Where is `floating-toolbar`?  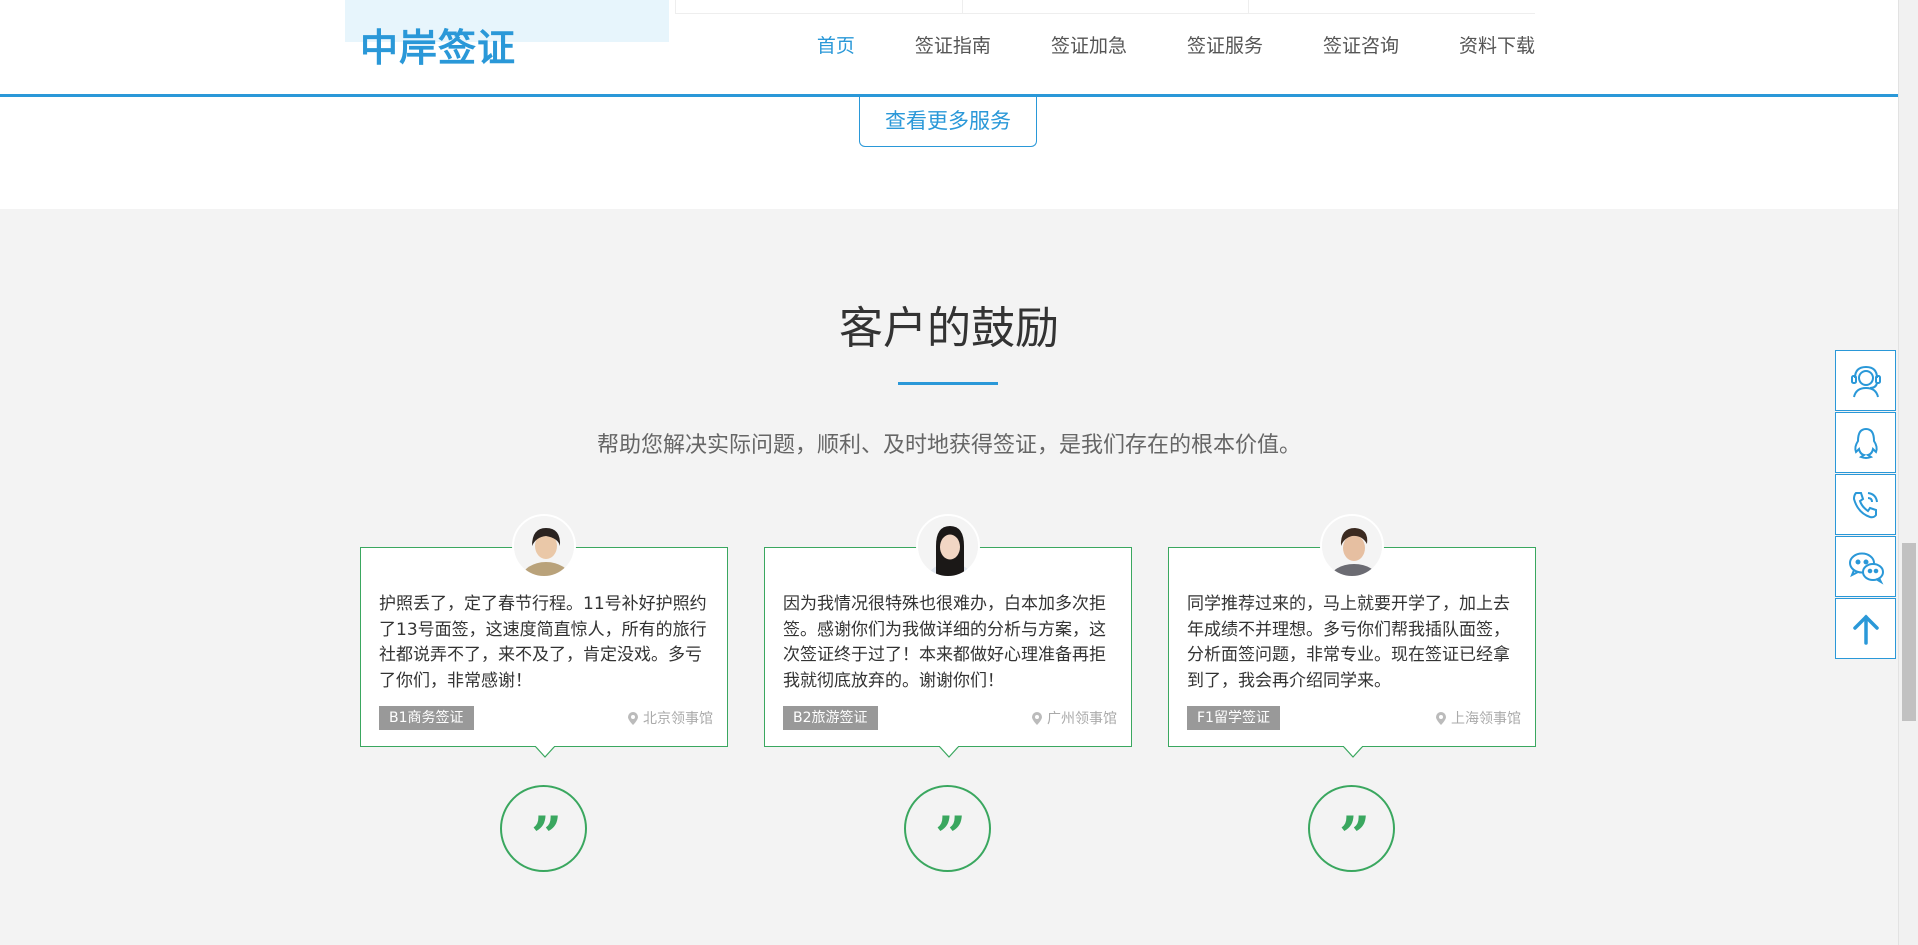 floating-toolbar is located at coordinates (1865, 505).